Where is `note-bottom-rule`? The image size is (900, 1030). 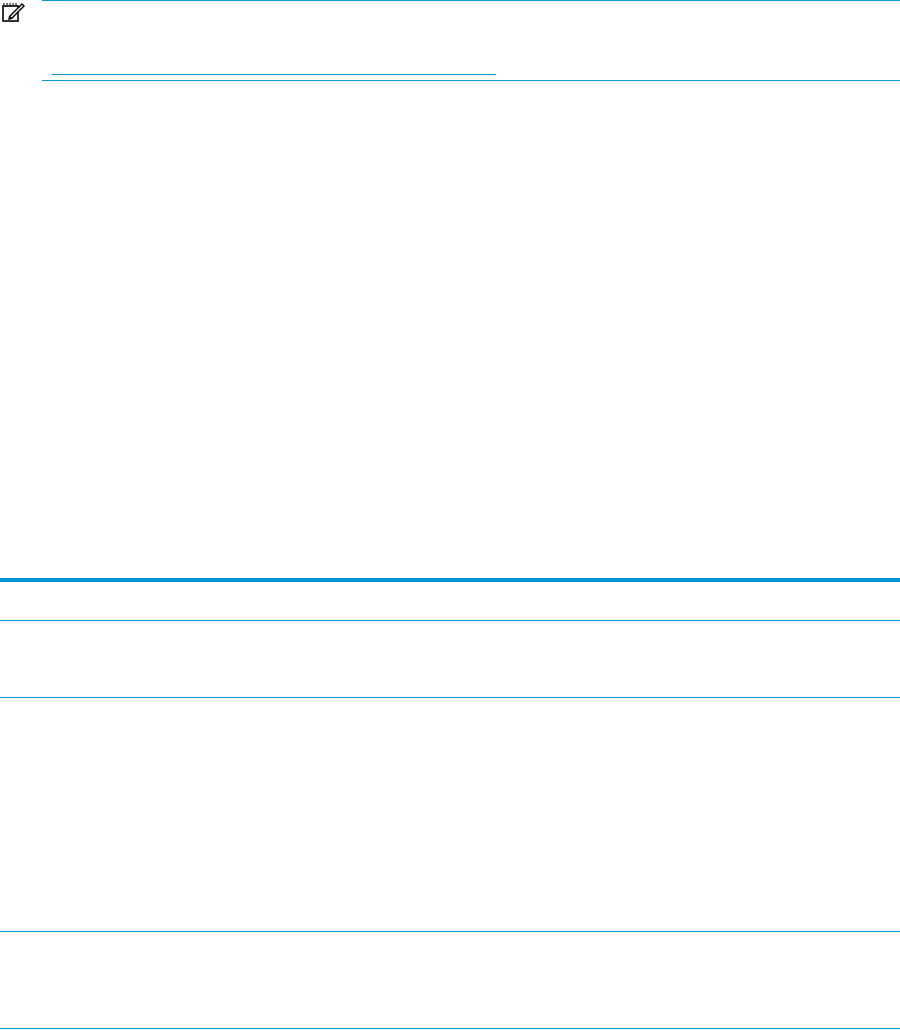
note-bottom-rule is located at coordinates (471, 80).